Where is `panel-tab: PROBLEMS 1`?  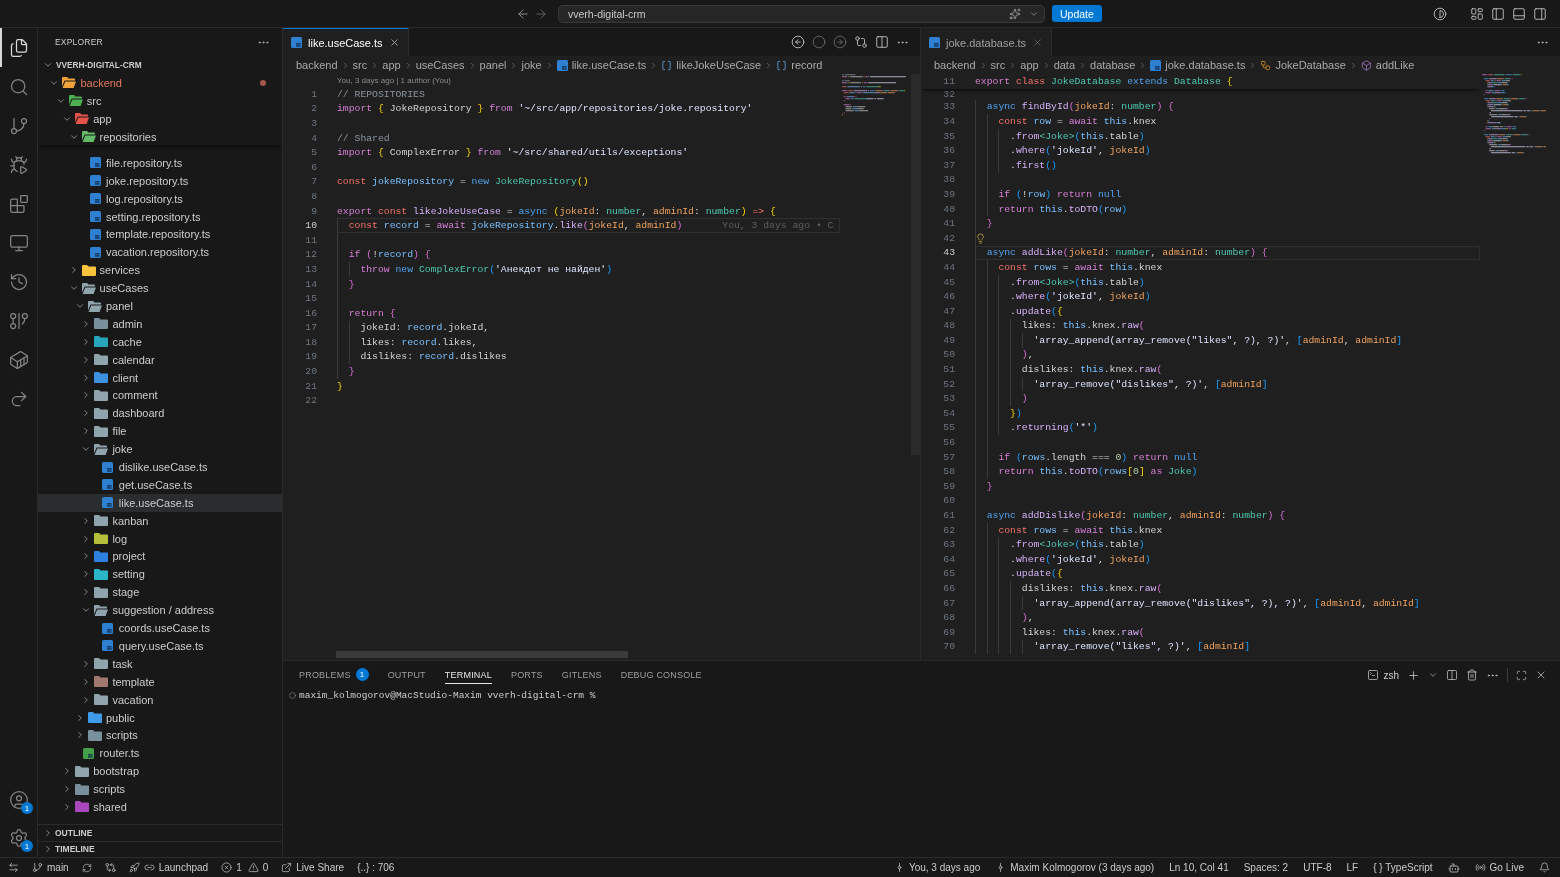
panel-tab: PROBLEMS 1 is located at coordinates (334, 675).